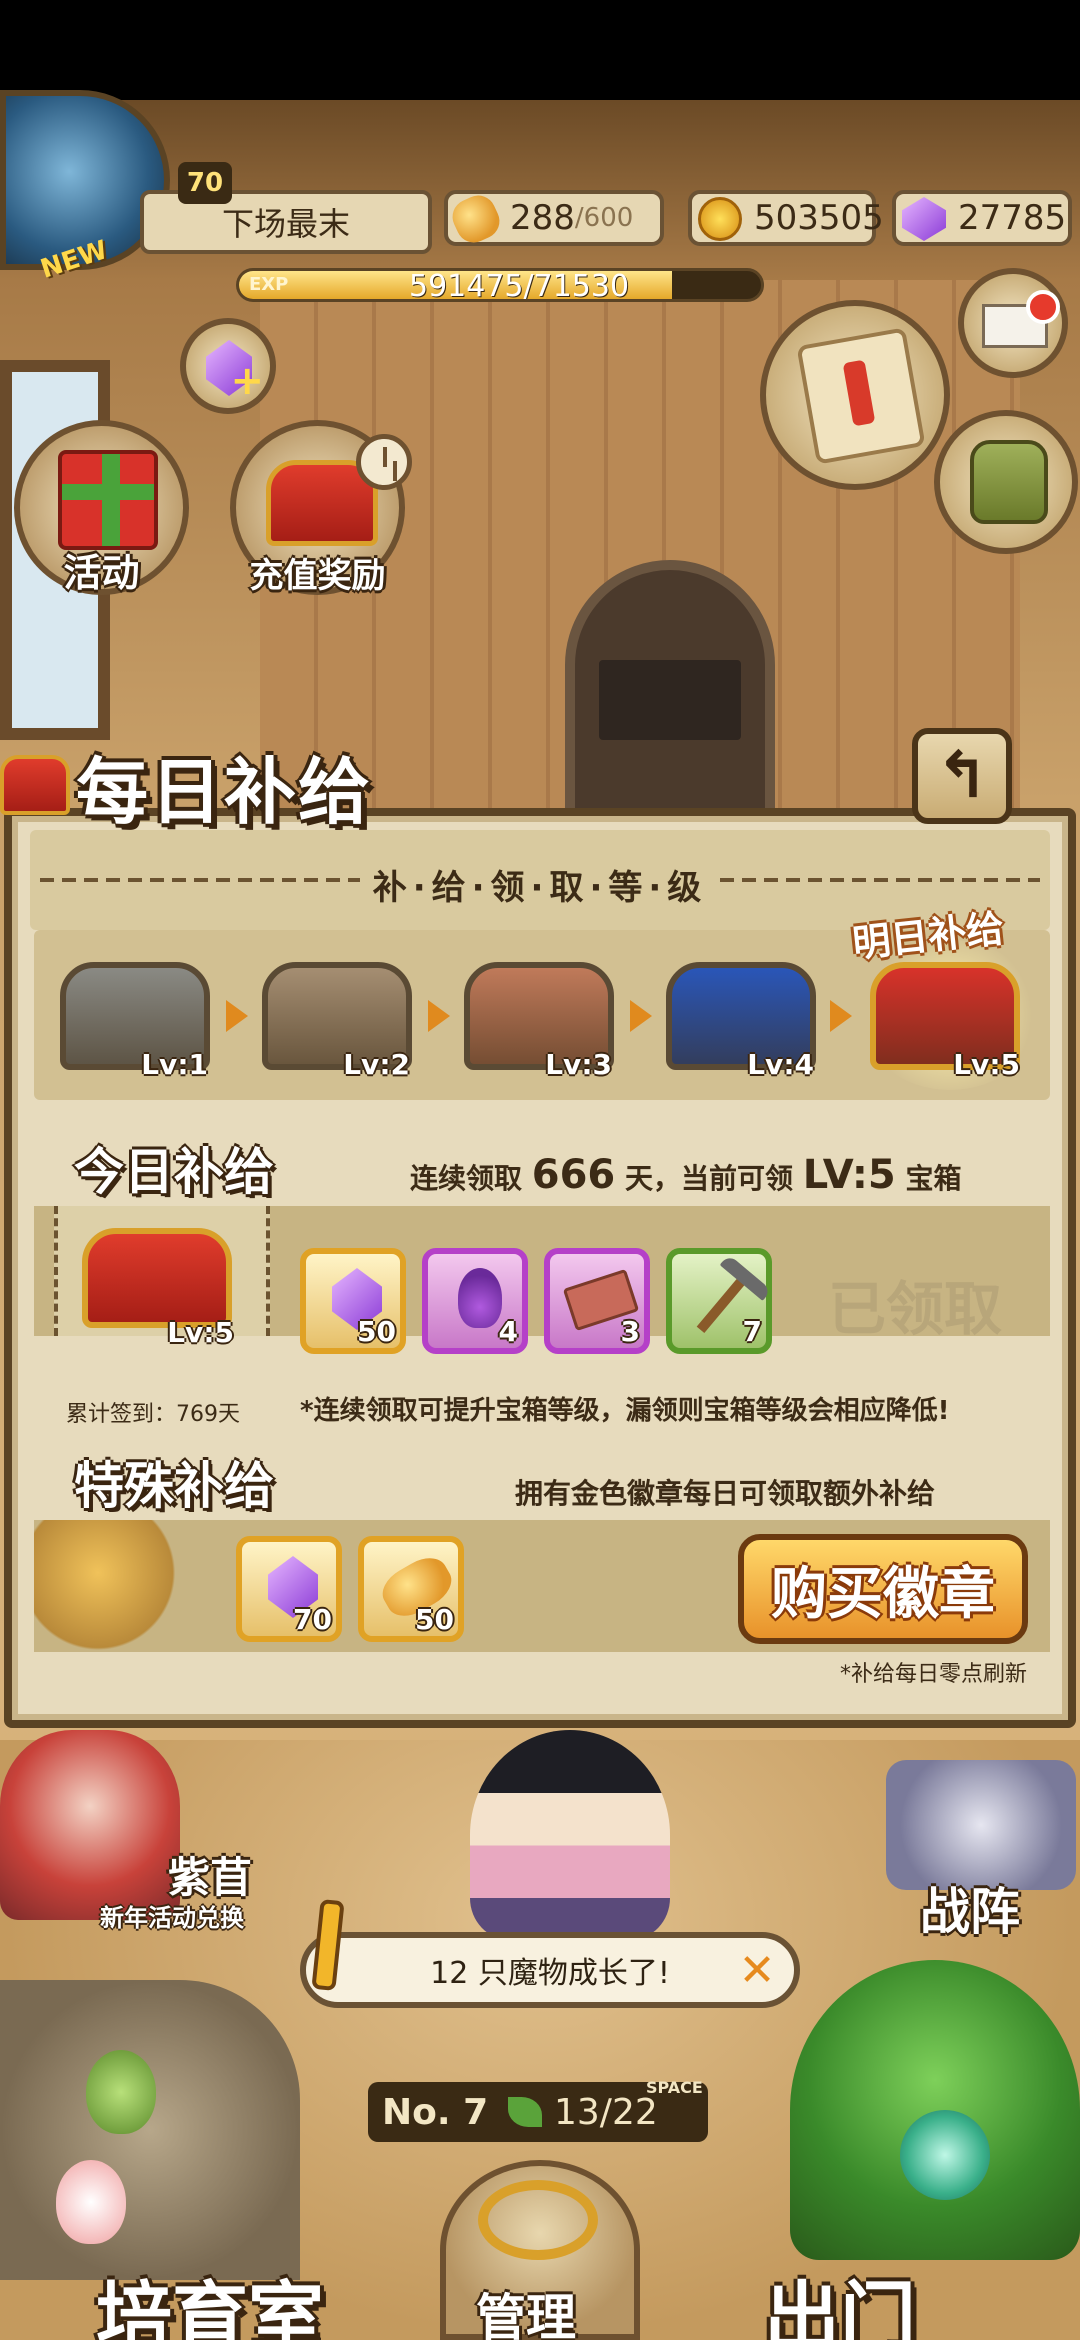 The height and width of the screenshot is (2340, 1080). Describe the element at coordinates (578, 1064) in the screenshot. I see `chest-lv3-label: Lv:3` at that location.